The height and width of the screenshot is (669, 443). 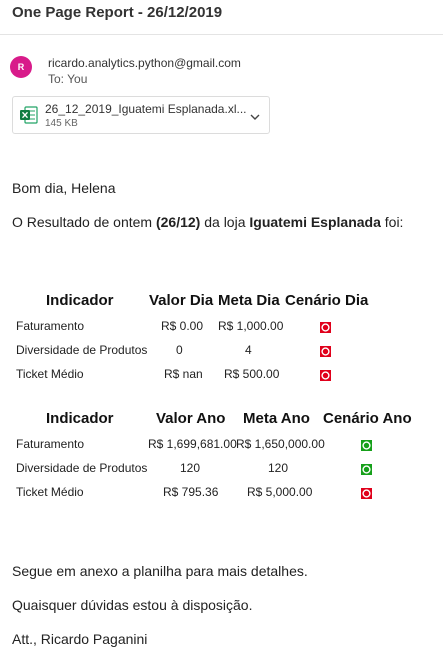 I want to click on header-meta-dia: Meta Dia, so click(x=249, y=300).